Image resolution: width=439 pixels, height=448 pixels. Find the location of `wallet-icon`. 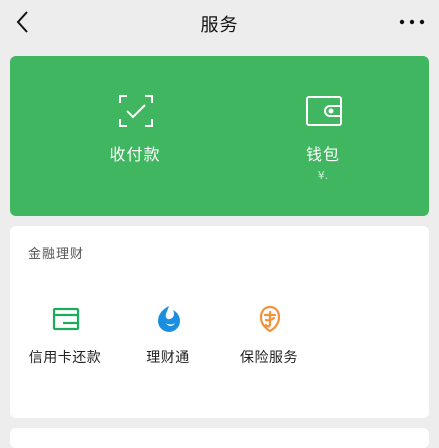

wallet-icon is located at coordinates (324, 111).